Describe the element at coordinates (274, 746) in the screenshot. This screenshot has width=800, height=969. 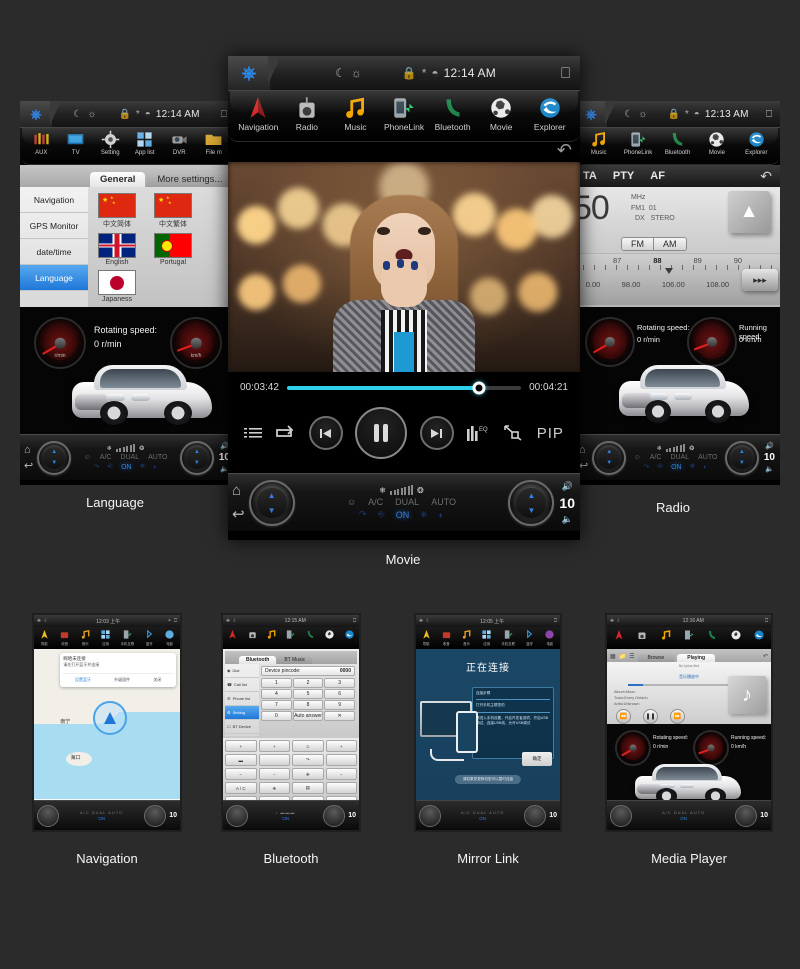
I see `plus-button-2: +` at that location.